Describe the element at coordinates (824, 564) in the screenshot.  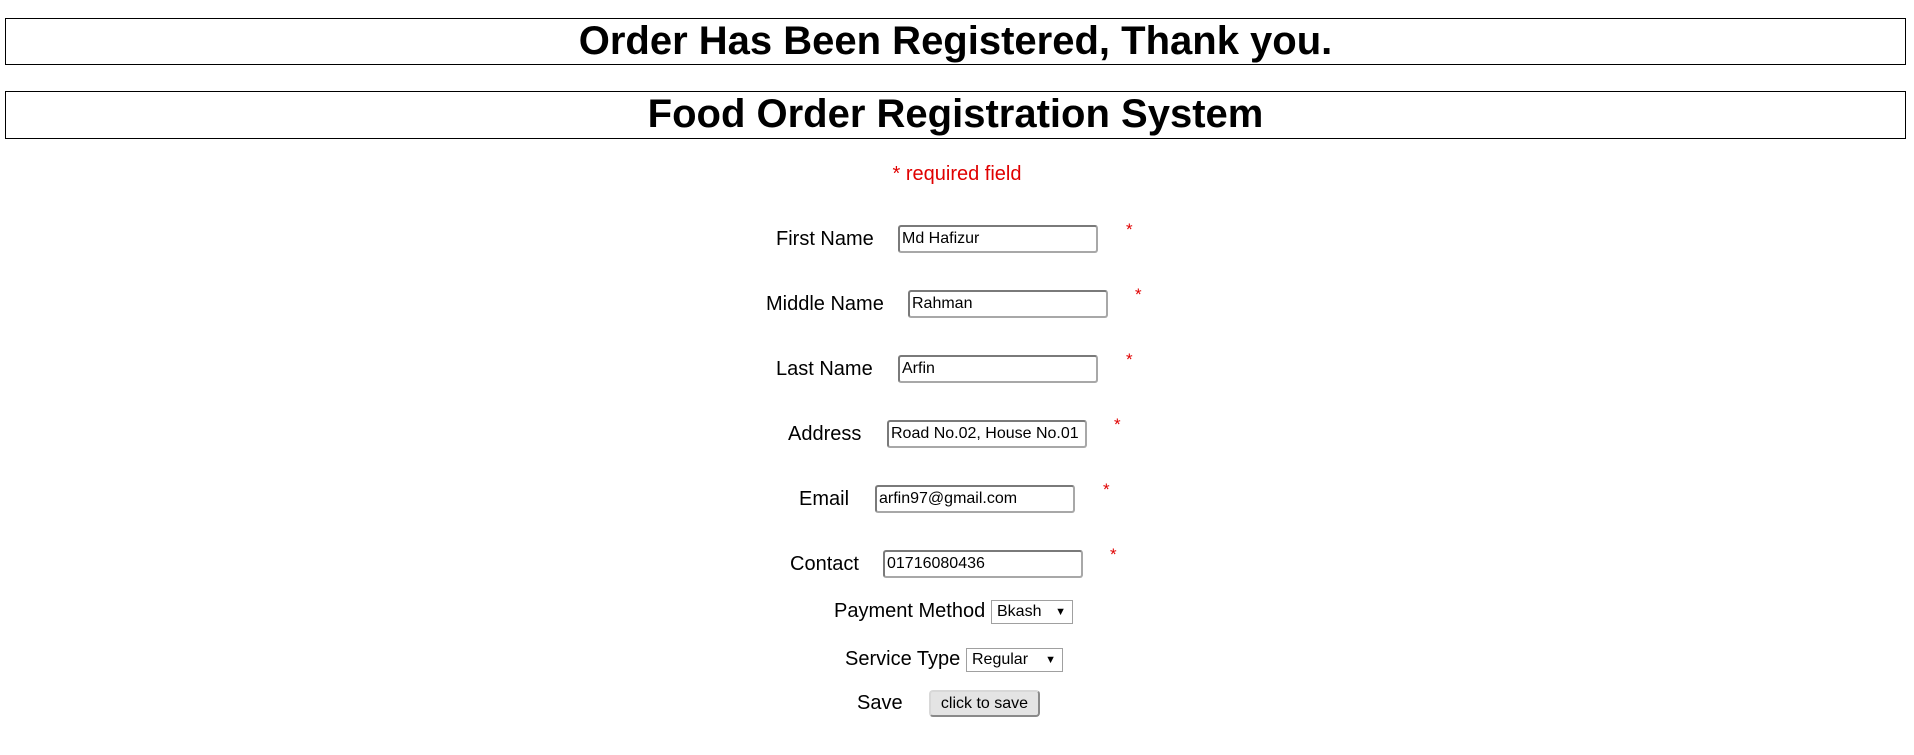
I see `contact-label: Contact` at that location.